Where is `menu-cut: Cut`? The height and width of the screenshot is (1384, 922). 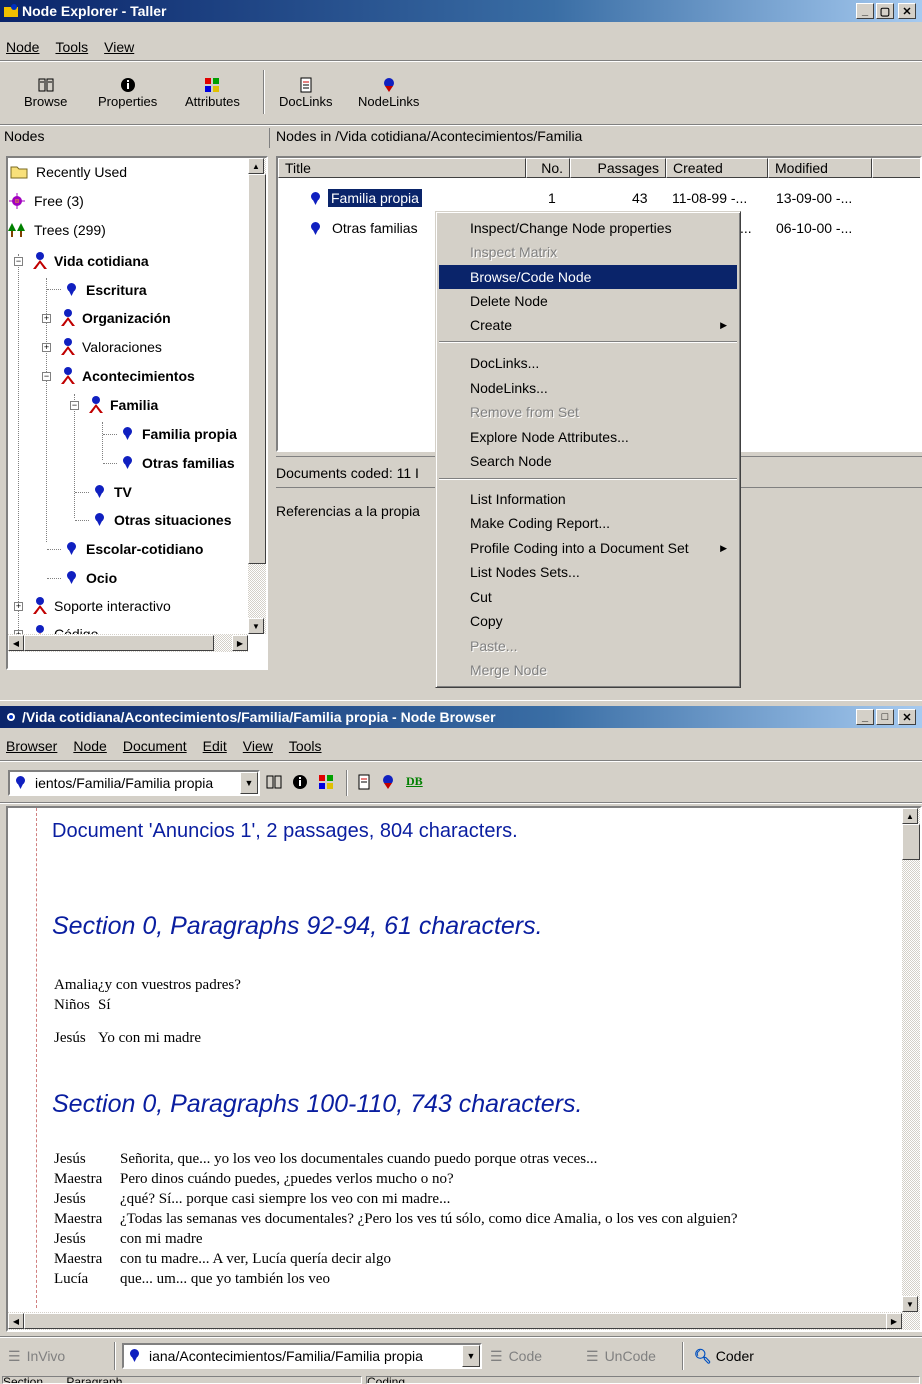
menu-cut: Cut is located at coordinates (588, 597).